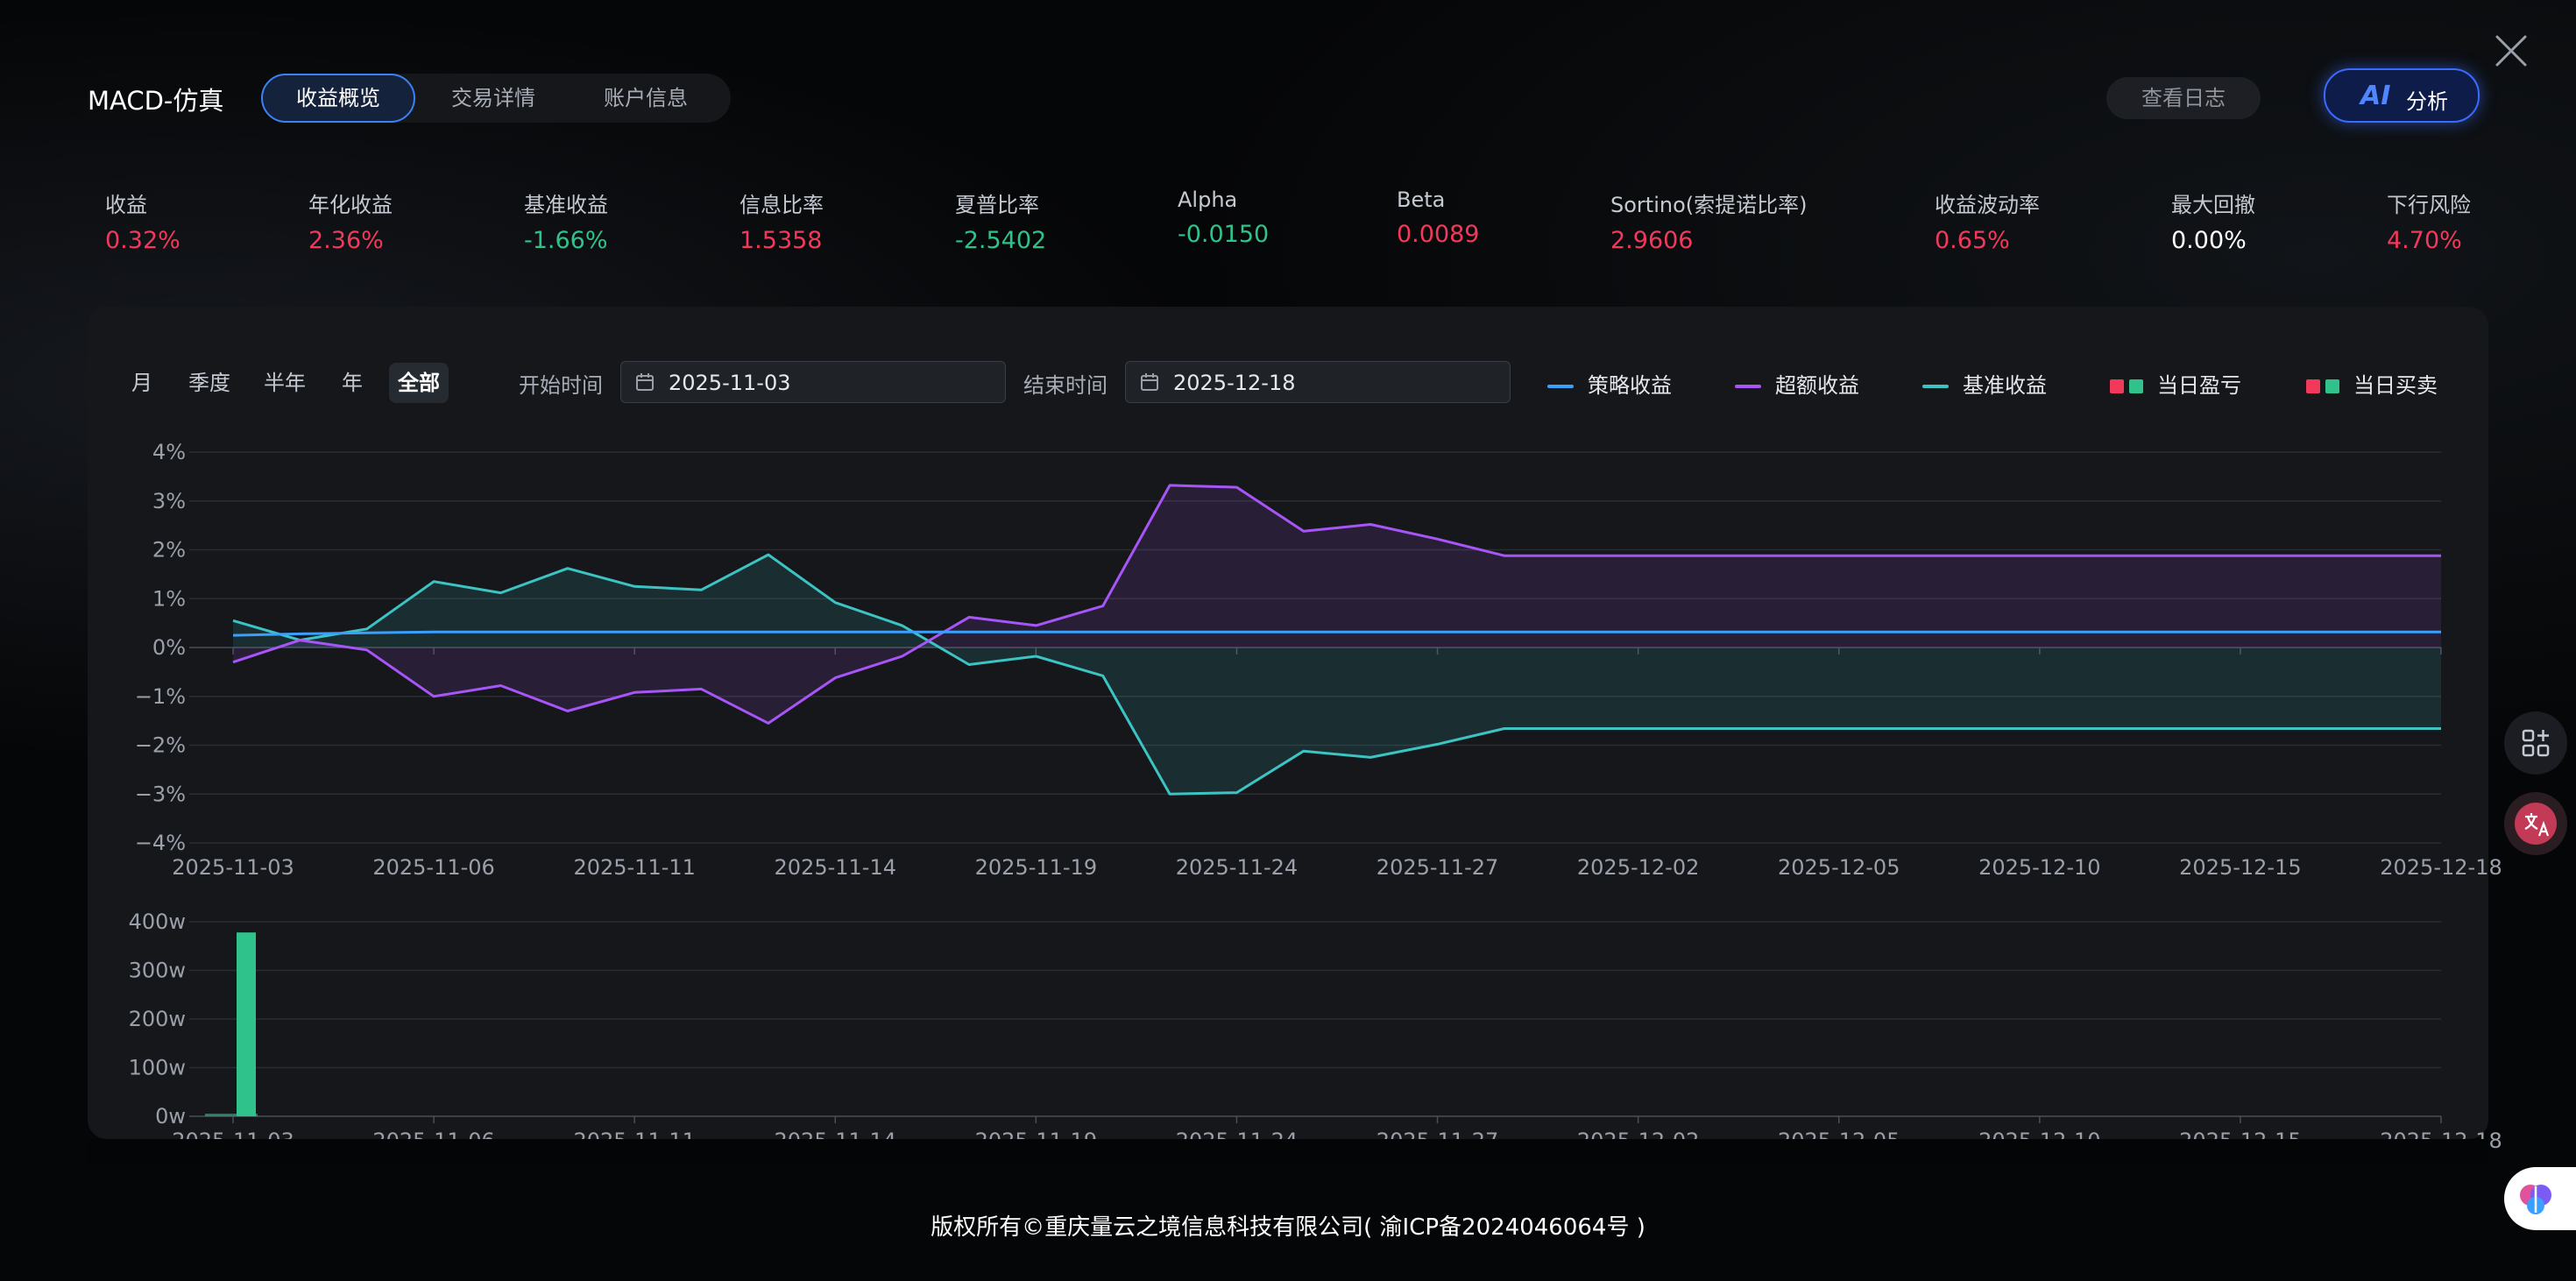 The image size is (2576, 1281). I want to click on y-tick-label: 0%, so click(169, 647).